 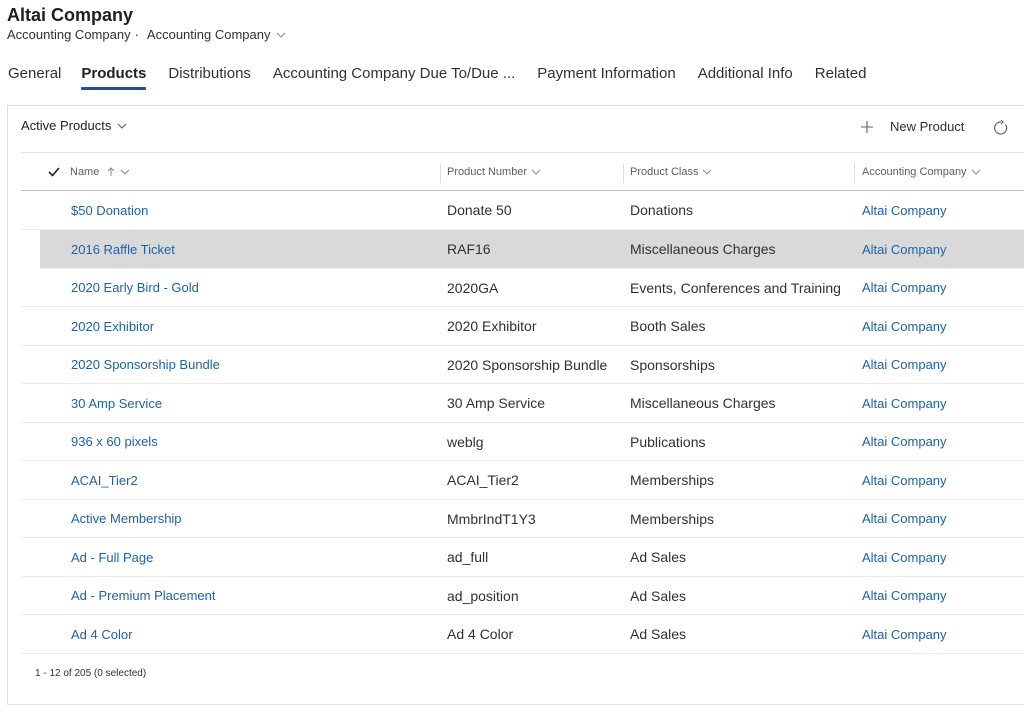 What do you see at coordinates (867, 126) in the screenshot?
I see `plus-icon` at bounding box center [867, 126].